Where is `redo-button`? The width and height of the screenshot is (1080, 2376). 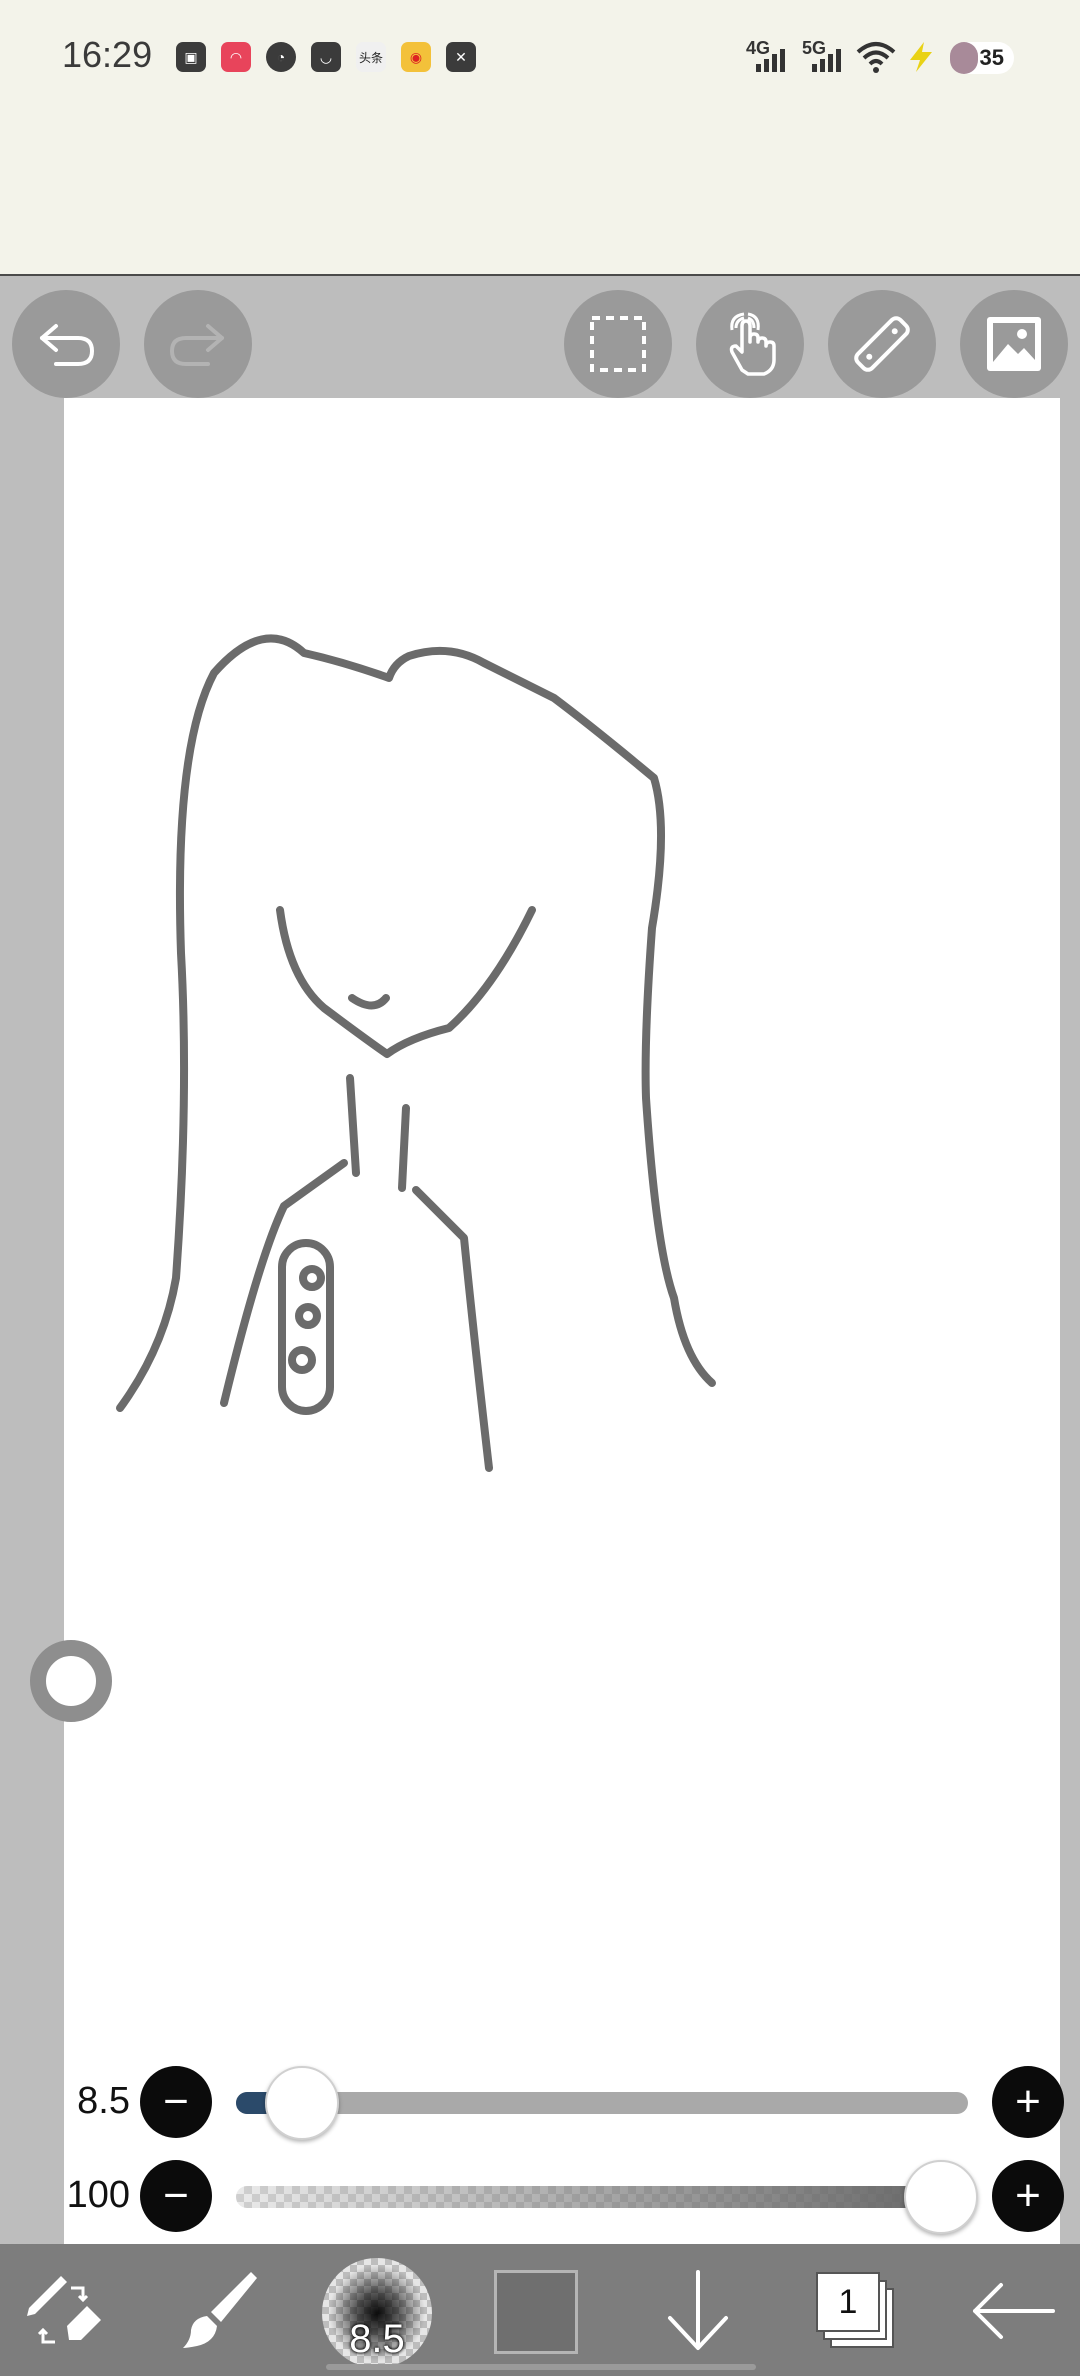 redo-button is located at coordinates (198, 344).